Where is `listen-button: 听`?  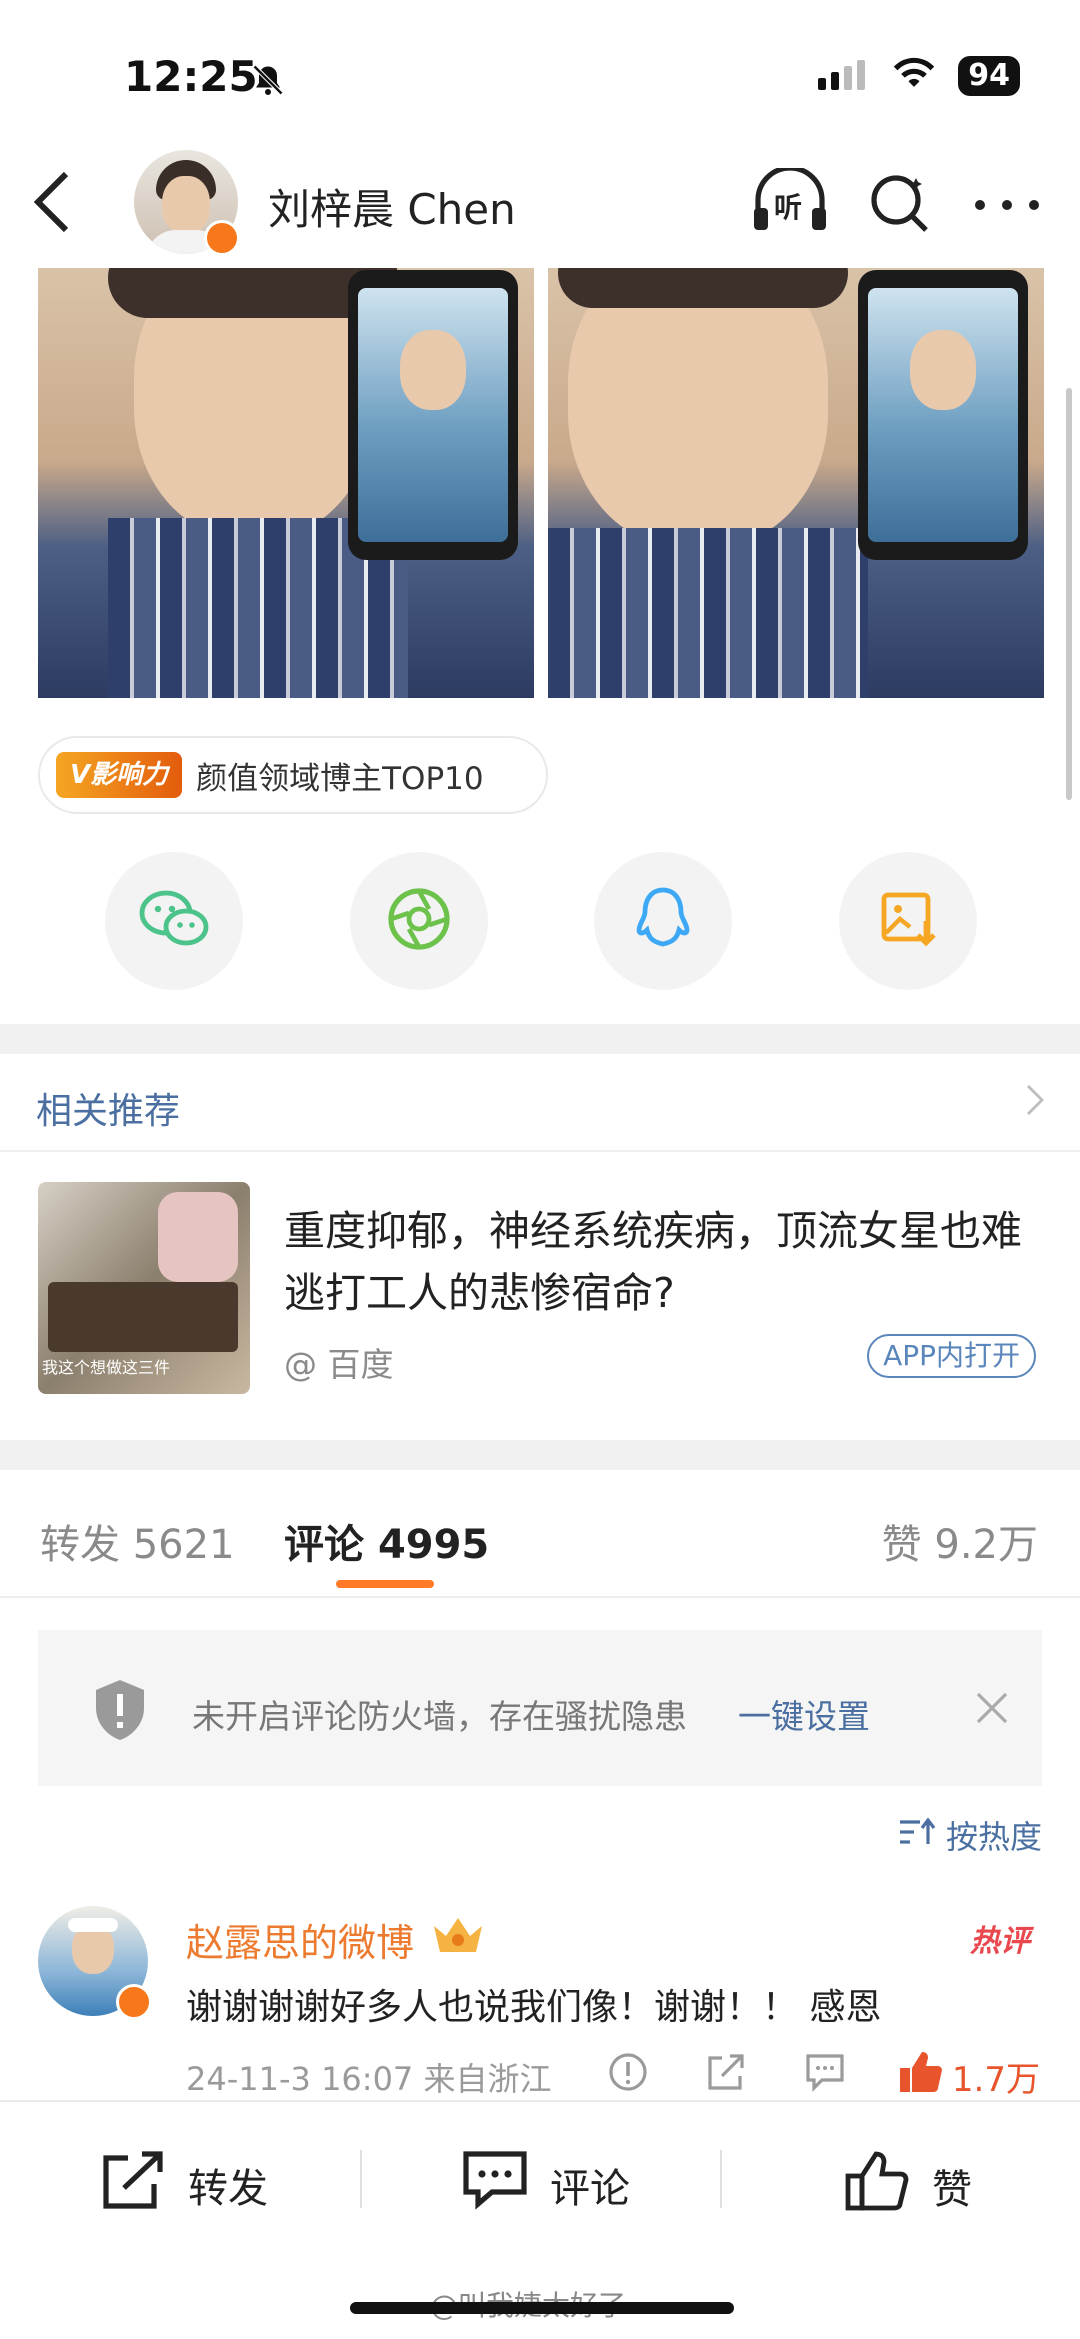 listen-button: 听 is located at coordinates (790, 201).